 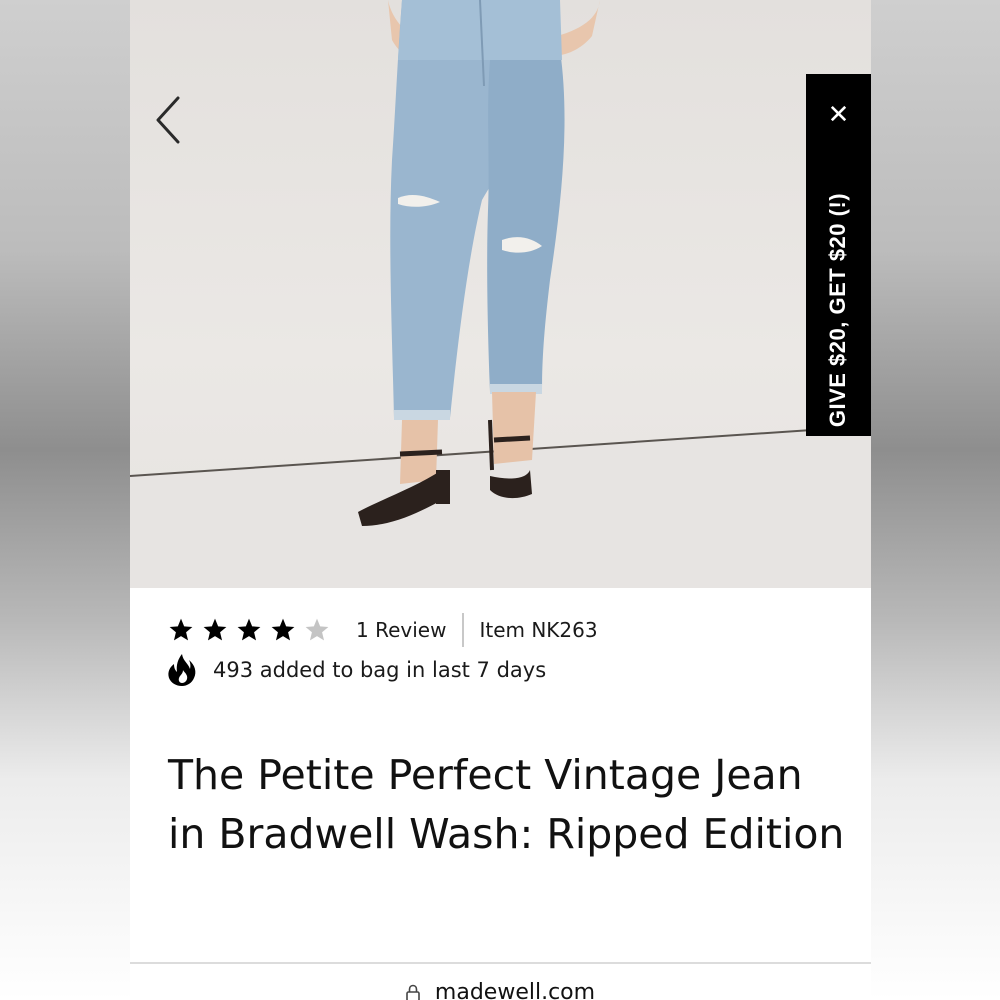 I want to click on popularity-text: 493 added to bag in last 7 days, so click(x=380, y=670).